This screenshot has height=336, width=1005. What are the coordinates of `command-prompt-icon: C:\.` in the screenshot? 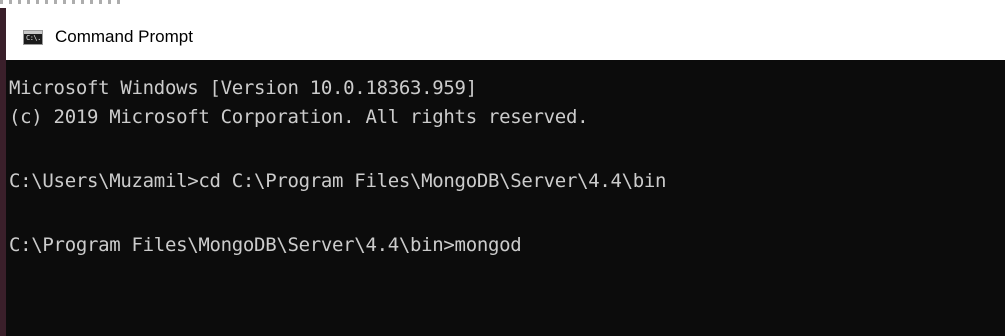 It's located at (33, 37).